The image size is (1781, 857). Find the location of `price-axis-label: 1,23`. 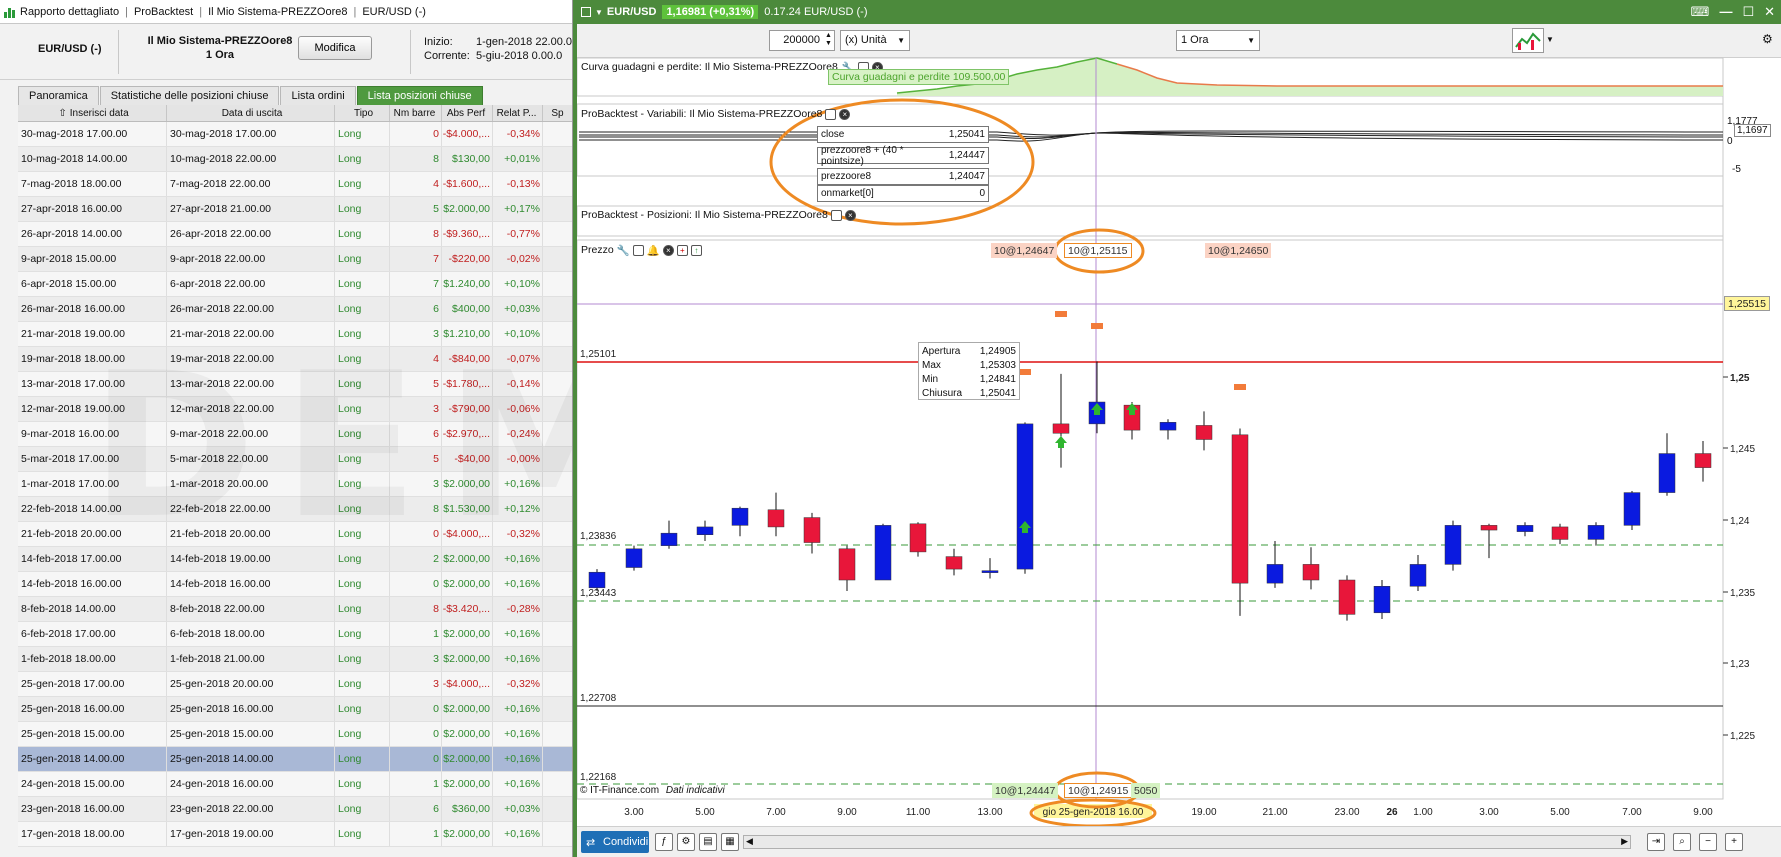

price-axis-label: 1,23 is located at coordinates (1740, 664).